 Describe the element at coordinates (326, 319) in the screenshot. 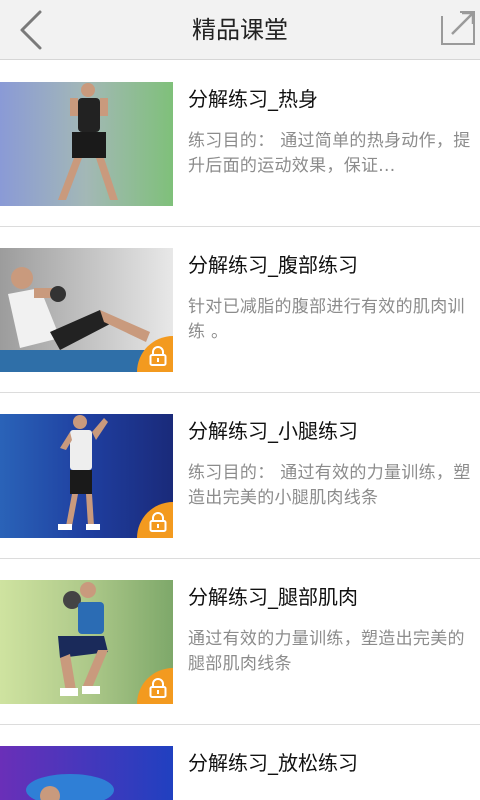

I see `lesson-description: 针对已减脂的腹部进行有效的肌肉训练 。` at that location.